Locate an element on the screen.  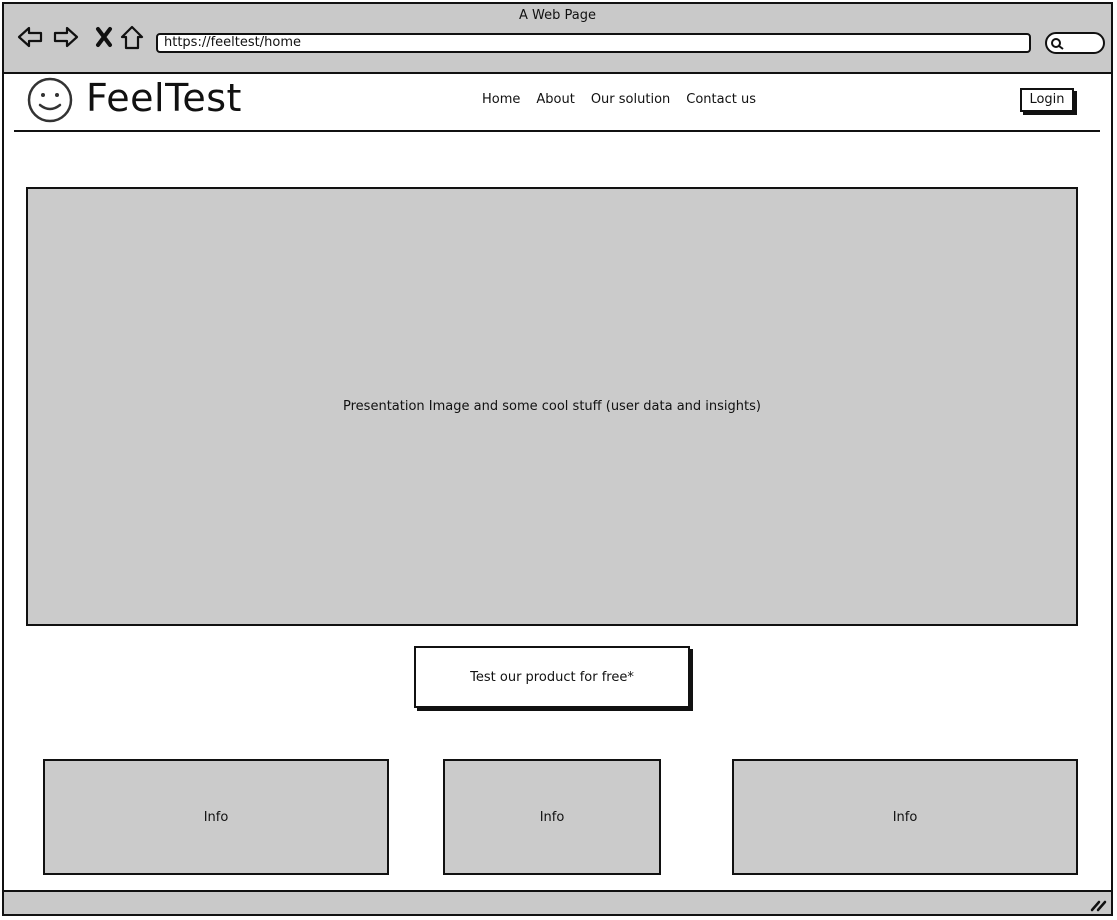
address-bar: https://feeltest/home is located at coordinates (593, 43).